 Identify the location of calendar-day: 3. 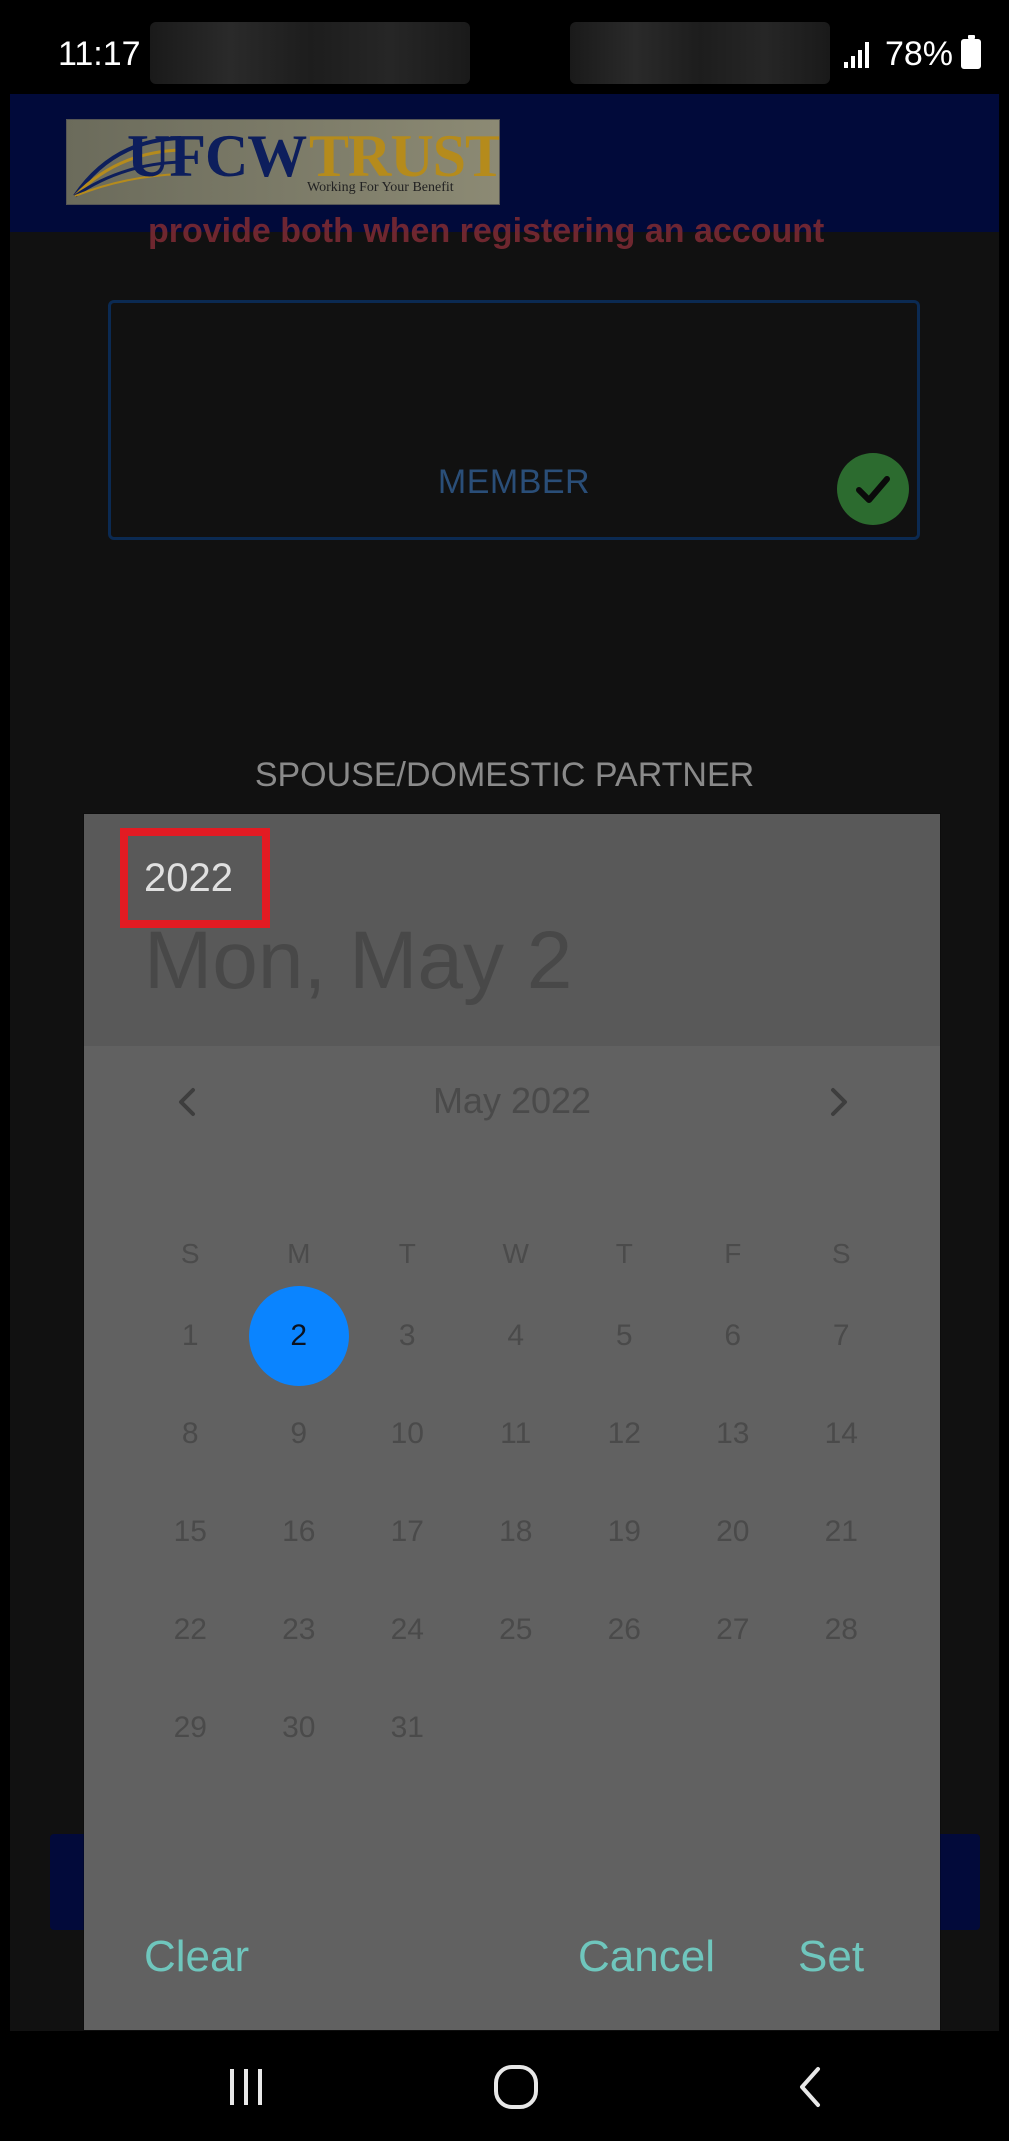
(407, 1336).